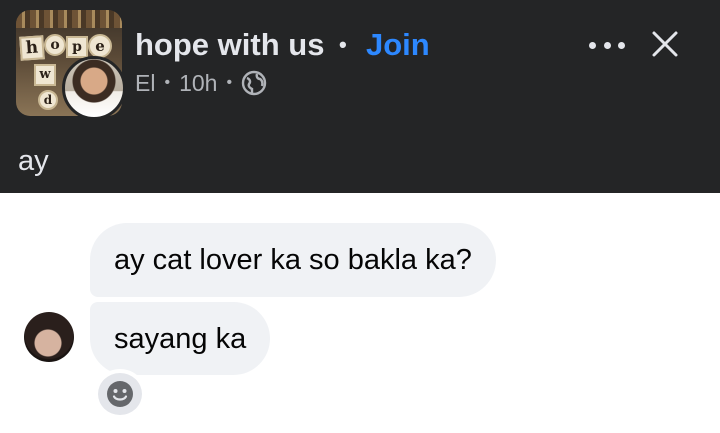  I want to click on react-button, so click(120, 394).